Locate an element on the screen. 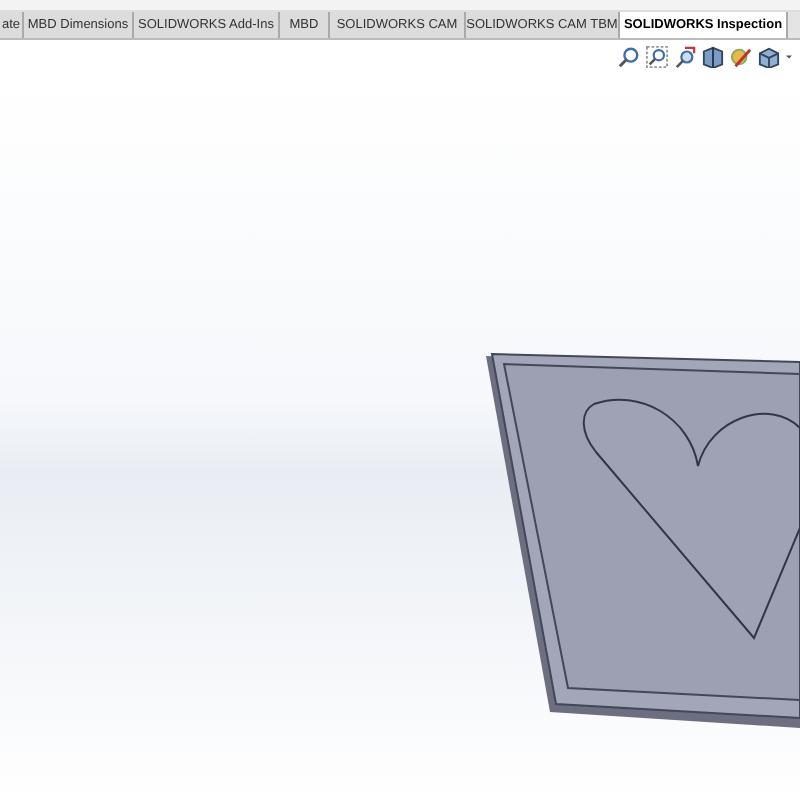 This screenshot has width=800, height=800. section-view-icon is located at coordinates (713, 56).